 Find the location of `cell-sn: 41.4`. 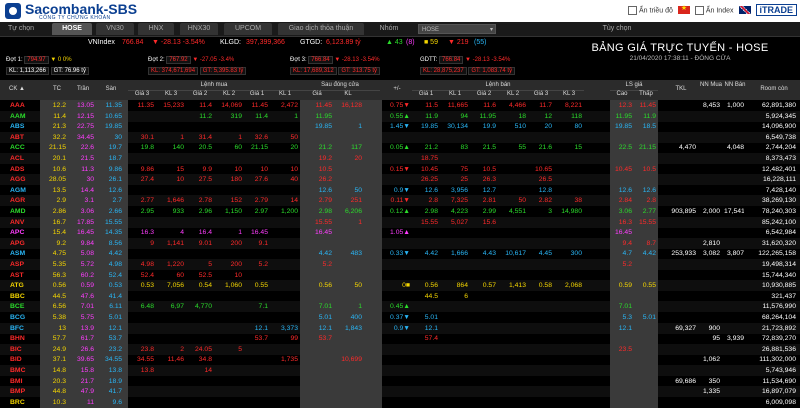

cell-sn: 41.4 is located at coordinates (115, 296).